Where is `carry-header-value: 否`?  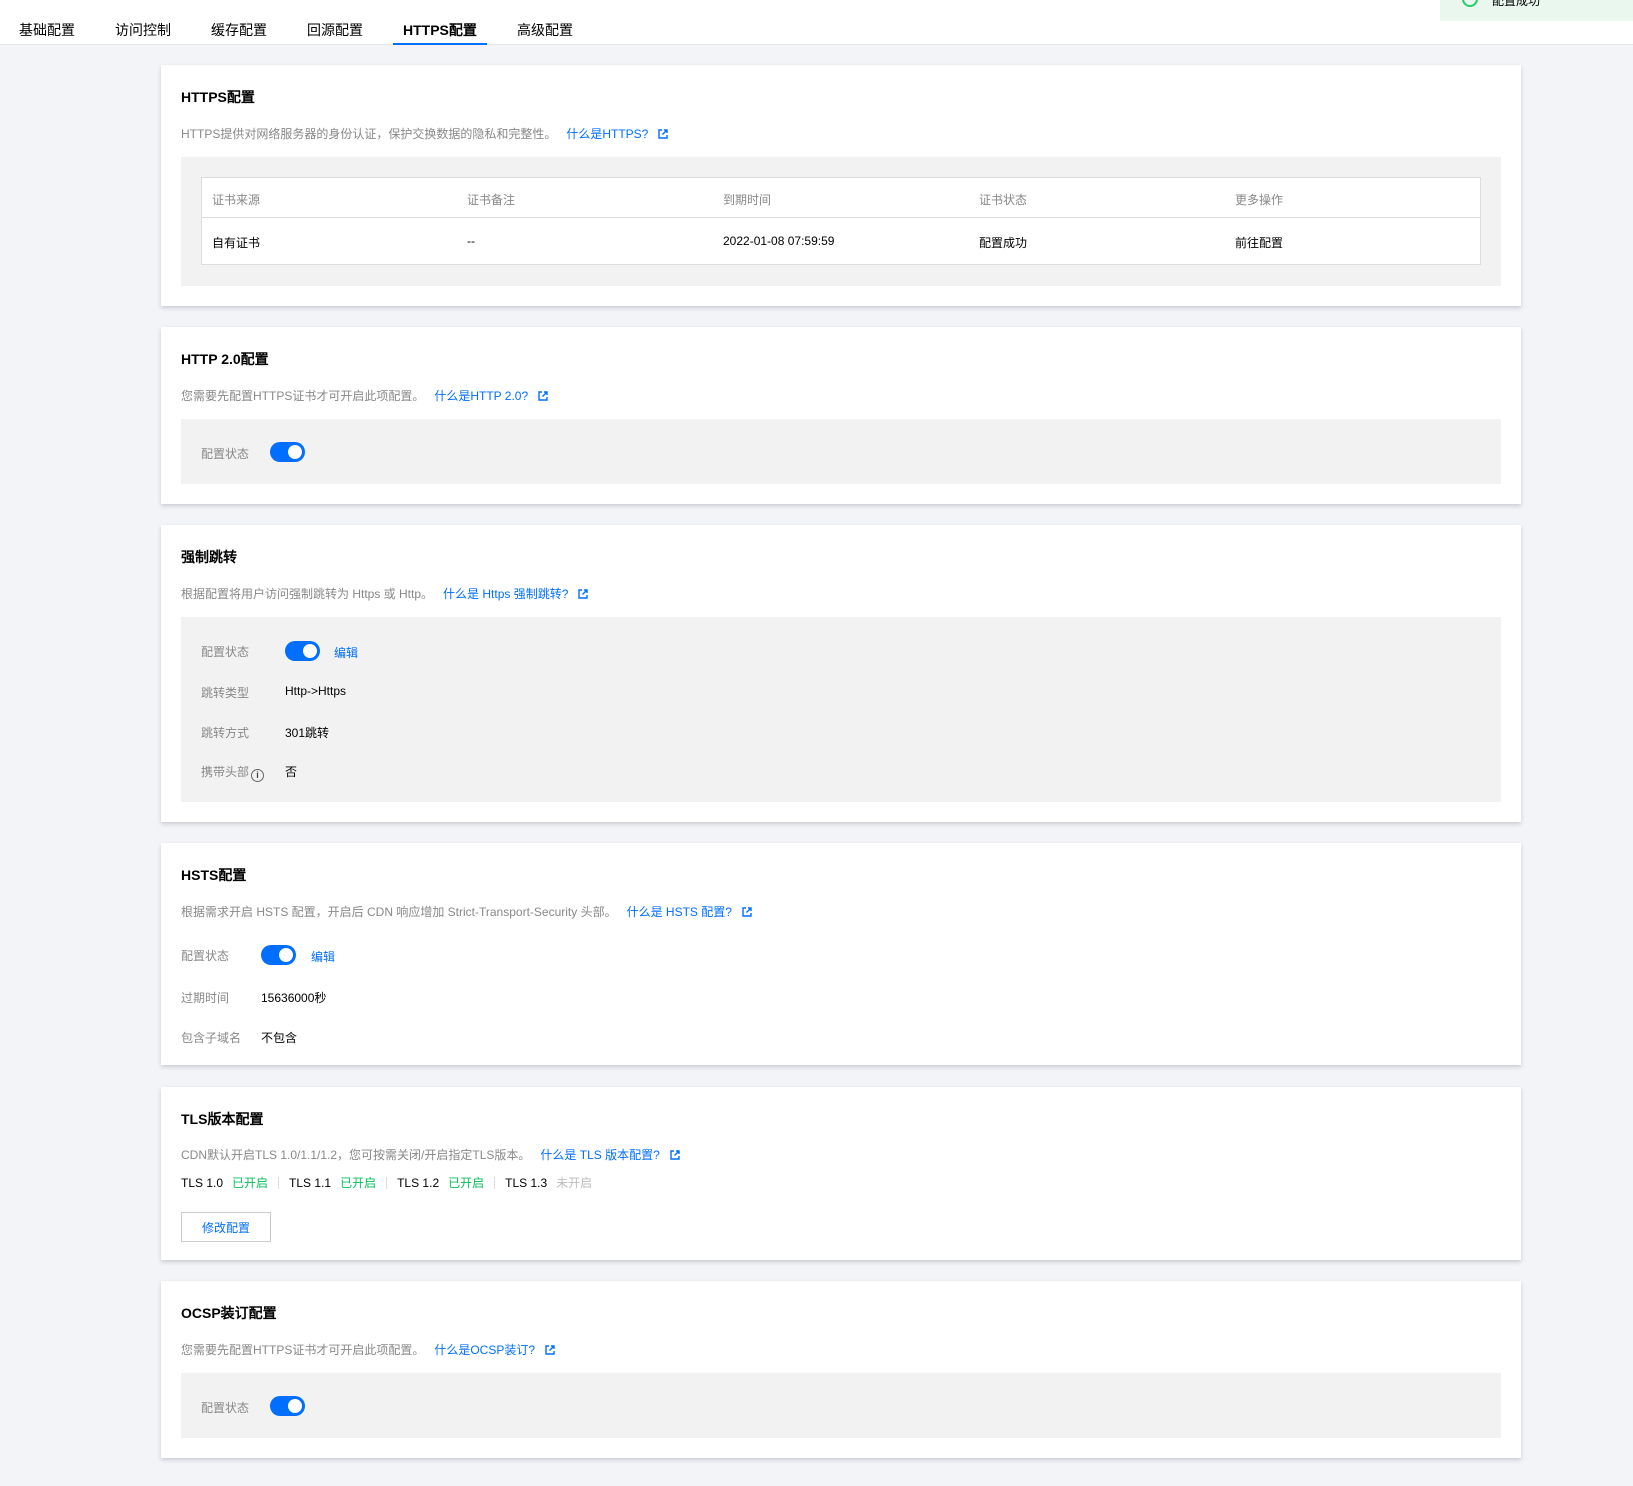 carry-header-value: 否 is located at coordinates (291, 772).